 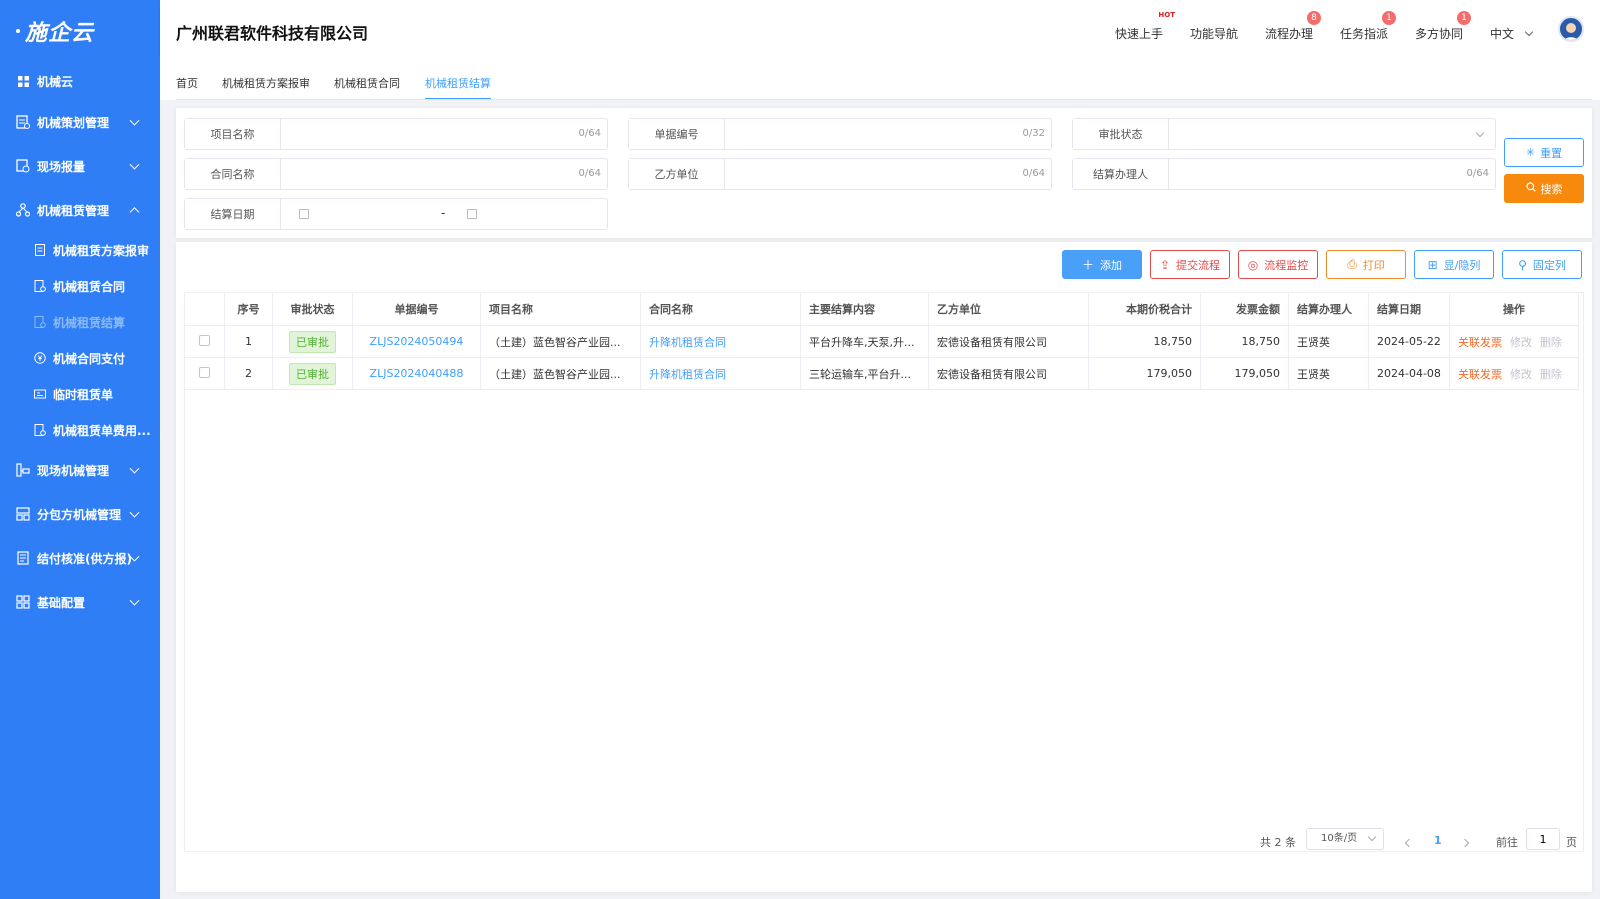 I want to click on print-button: ⎙ 打印, so click(x=1366, y=264).